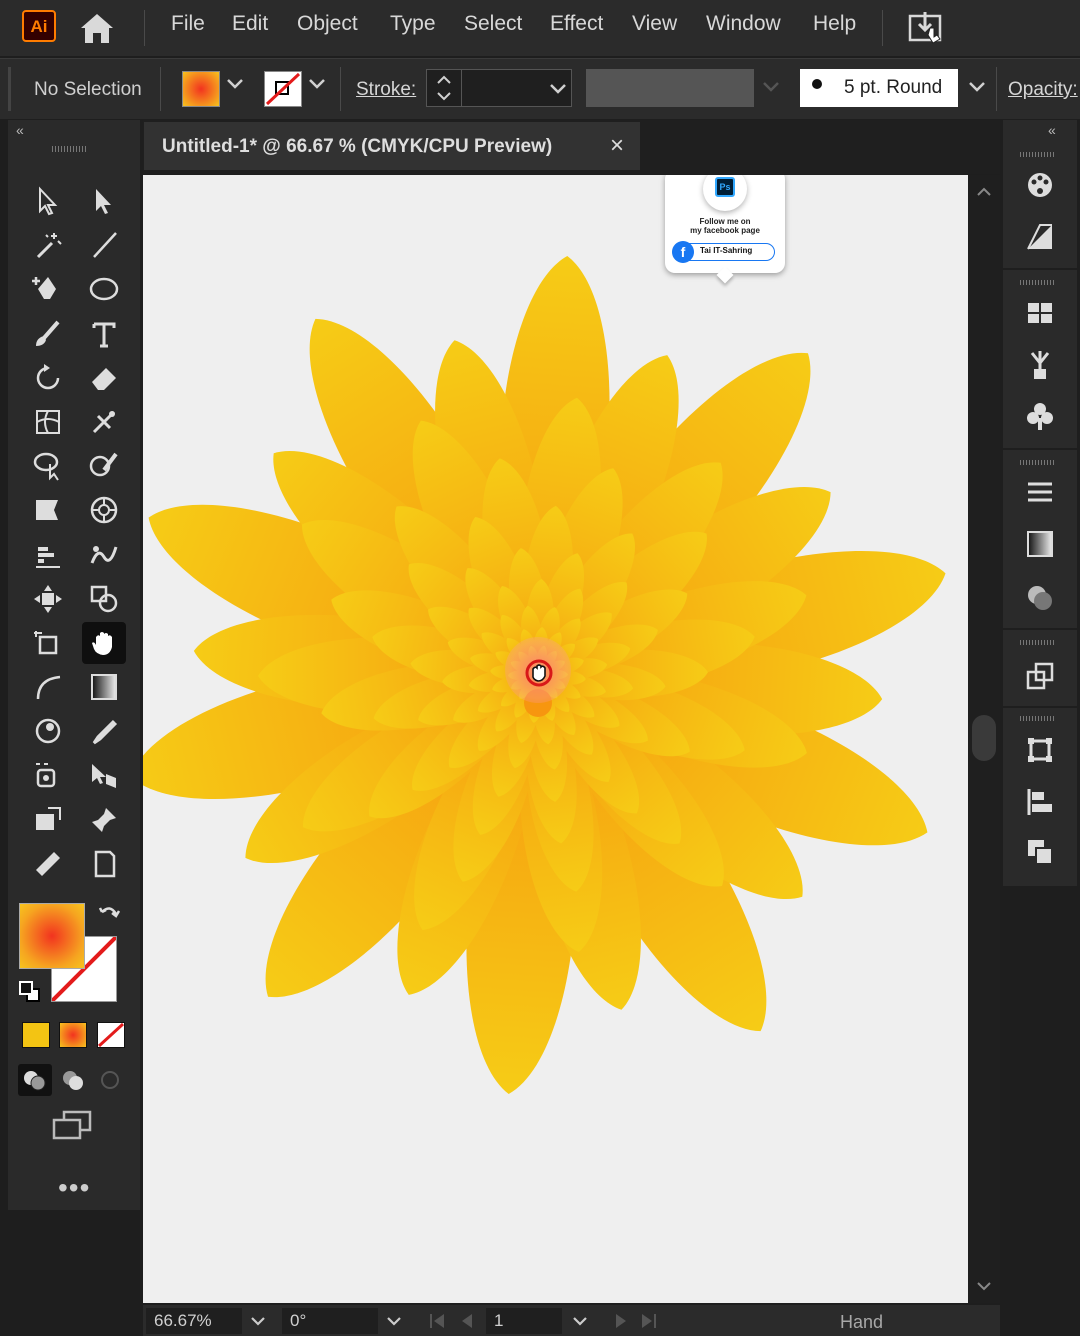 Image resolution: width=1080 pixels, height=1336 pixels. Describe the element at coordinates (617, 146) in the screenshot. I see `close-tab-icon: ×` at that location.